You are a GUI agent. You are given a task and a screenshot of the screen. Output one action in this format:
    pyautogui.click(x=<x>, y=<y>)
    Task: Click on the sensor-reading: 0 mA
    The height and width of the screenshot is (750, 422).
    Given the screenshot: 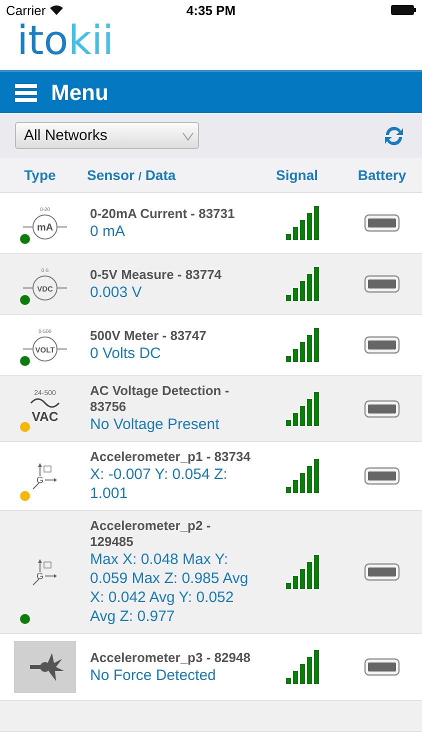 What is the action you would take?
    pyautogui.click(x=108, y=231)
    